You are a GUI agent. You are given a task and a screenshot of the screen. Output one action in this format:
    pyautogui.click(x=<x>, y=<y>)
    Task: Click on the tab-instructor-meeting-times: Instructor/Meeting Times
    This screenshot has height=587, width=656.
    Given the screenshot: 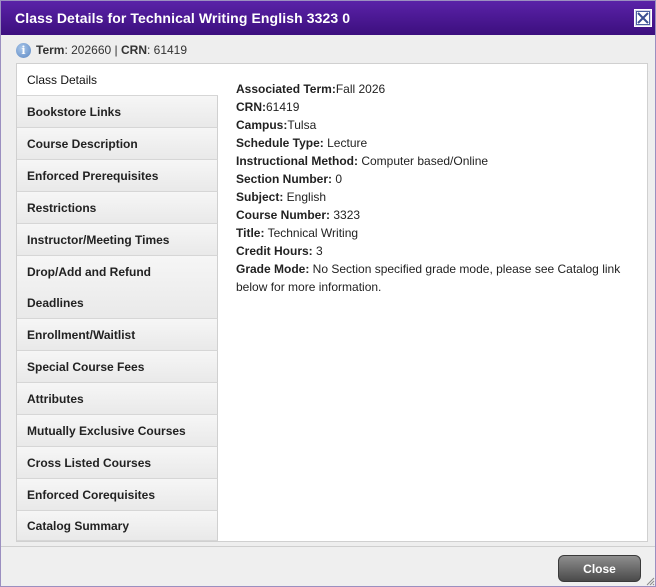 What is the action you would take?
    pyautogui.click(x=117, y=240)
    